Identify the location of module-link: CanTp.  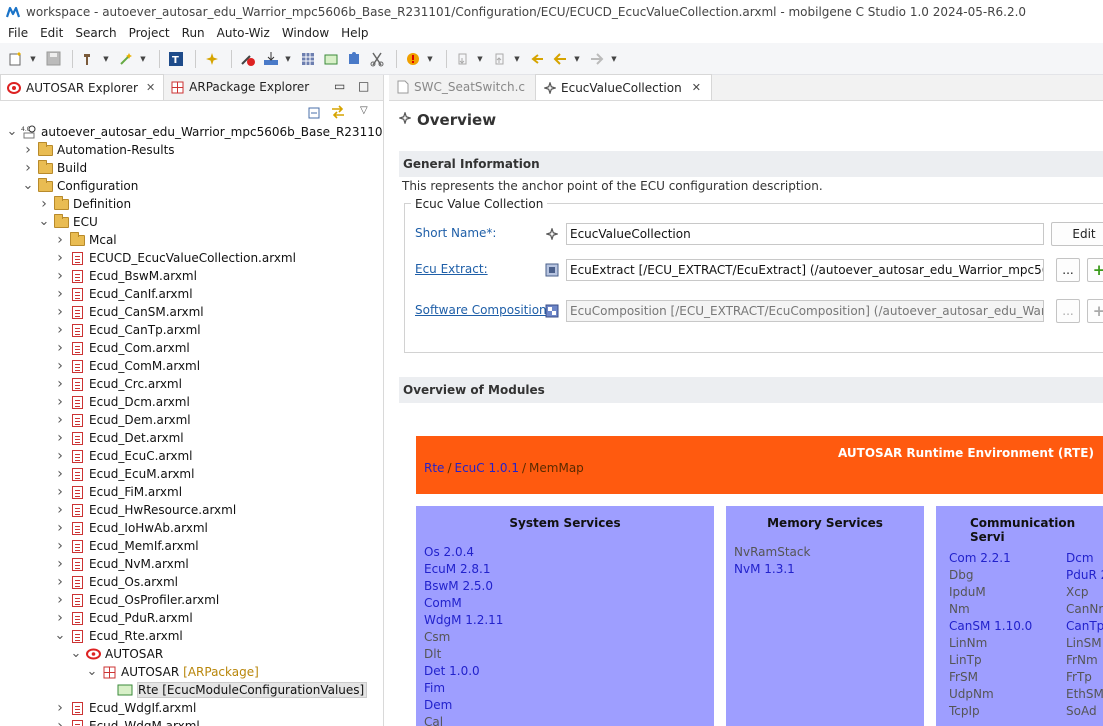
(1084, 626).